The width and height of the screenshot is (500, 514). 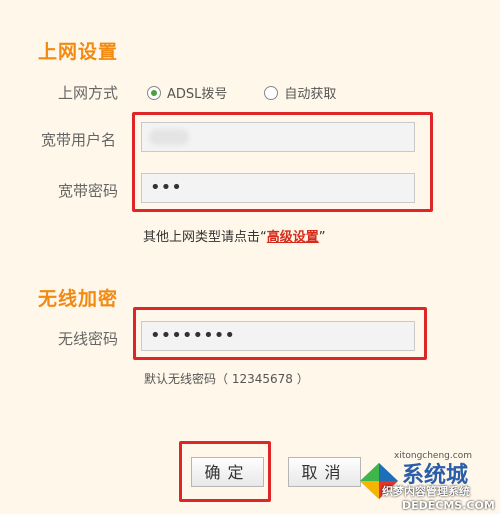 What do you see at coordinates (310, 92) in the screenshot?
I see `auto-radio-label: 自动获取` at bounding box center [310, 92].